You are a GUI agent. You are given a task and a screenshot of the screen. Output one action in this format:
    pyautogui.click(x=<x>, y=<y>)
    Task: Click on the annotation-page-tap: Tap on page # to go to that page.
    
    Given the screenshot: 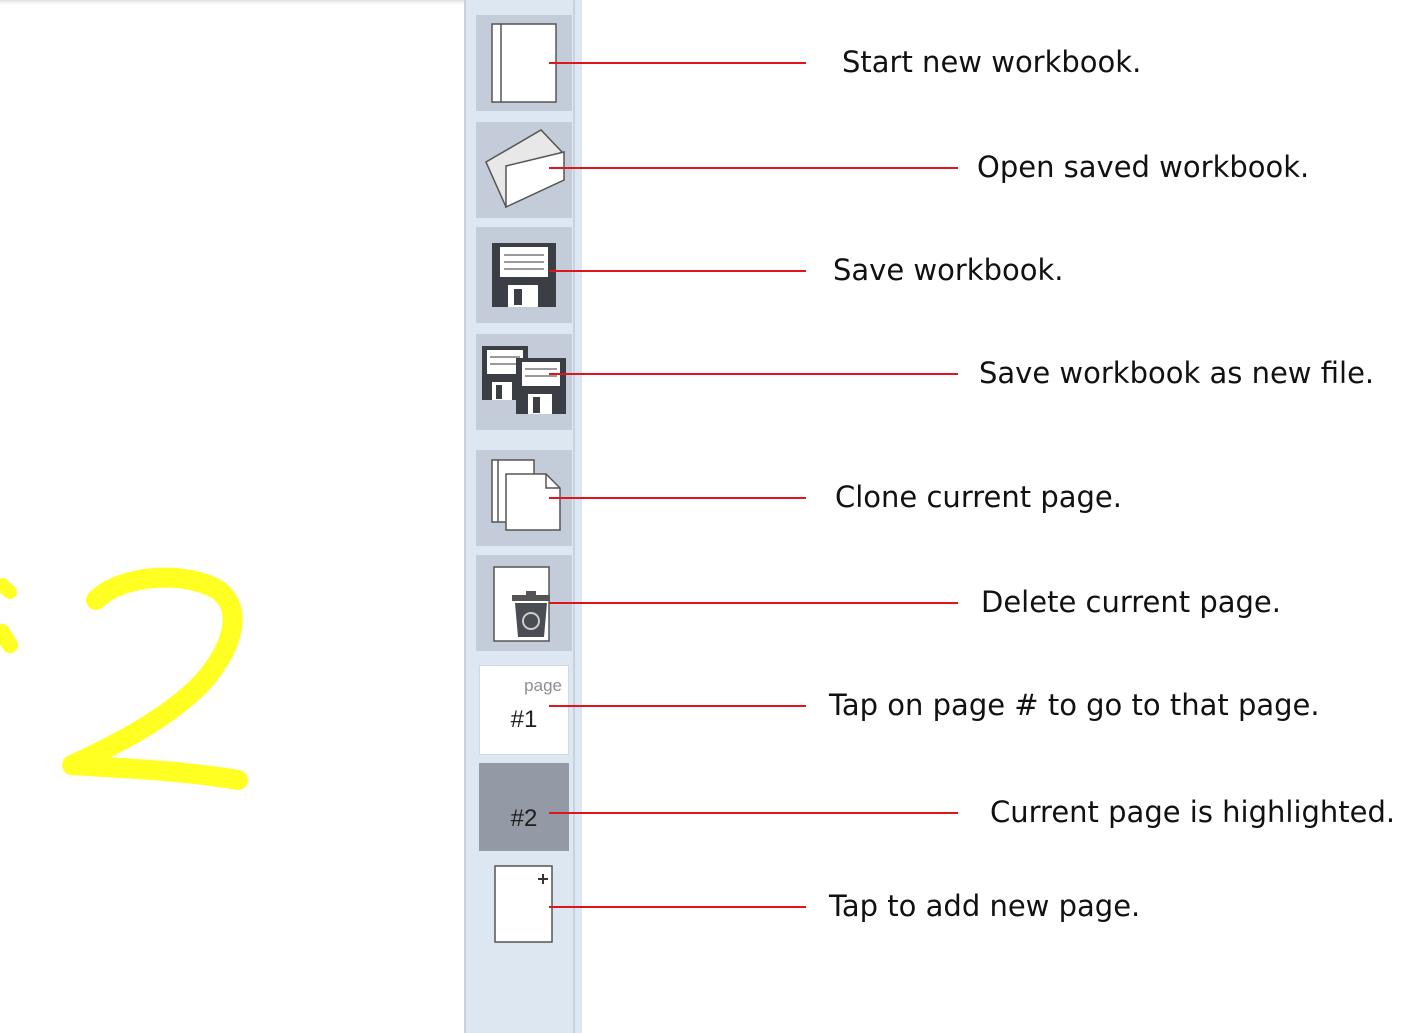 What is the action you would take?
    pyautogui.click(x=1074, y=705)
    